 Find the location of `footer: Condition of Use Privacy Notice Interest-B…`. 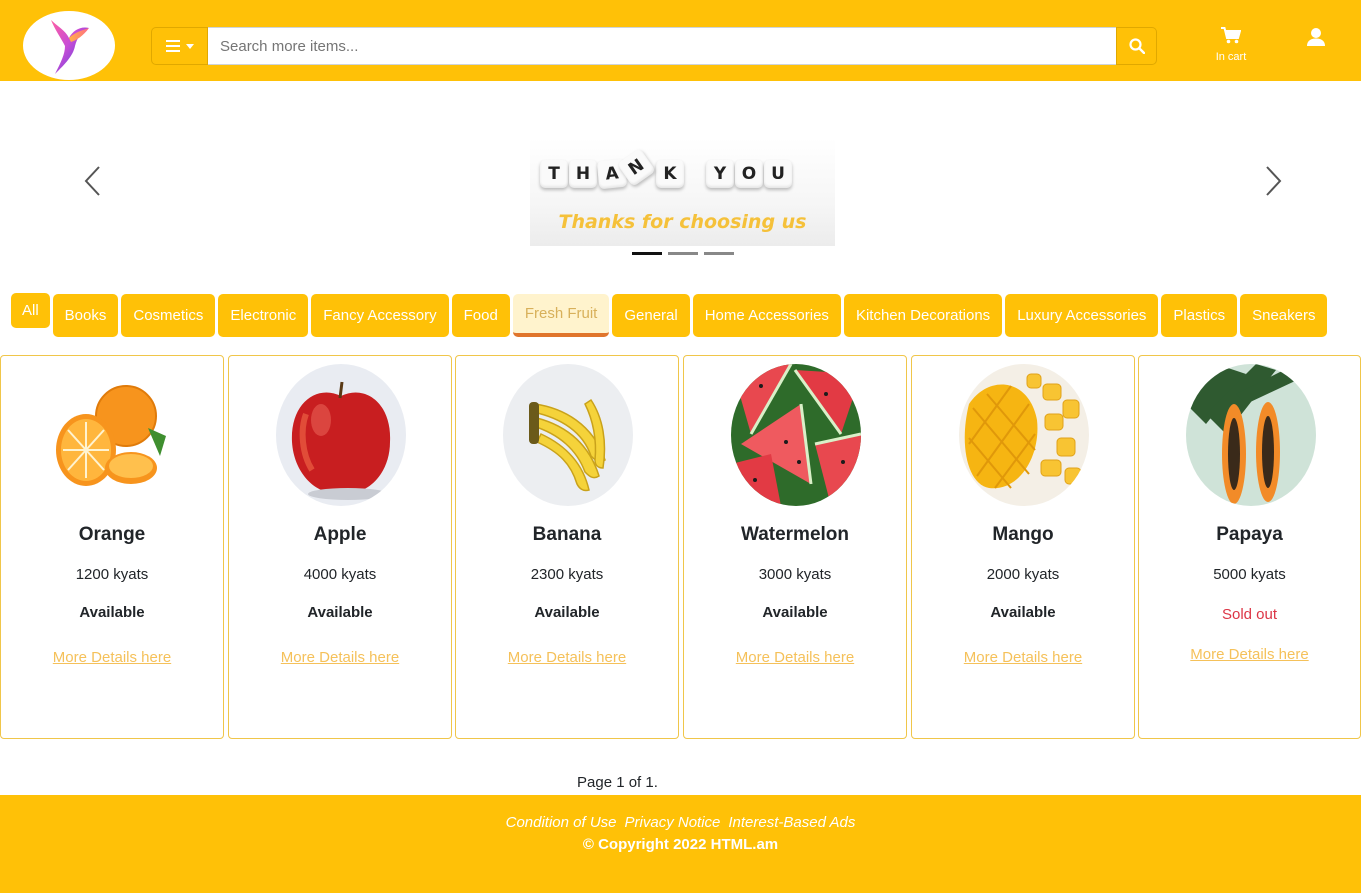

footer: Condition of Use Privacy Notice Interest-B… is located at coordinates (680, 844).